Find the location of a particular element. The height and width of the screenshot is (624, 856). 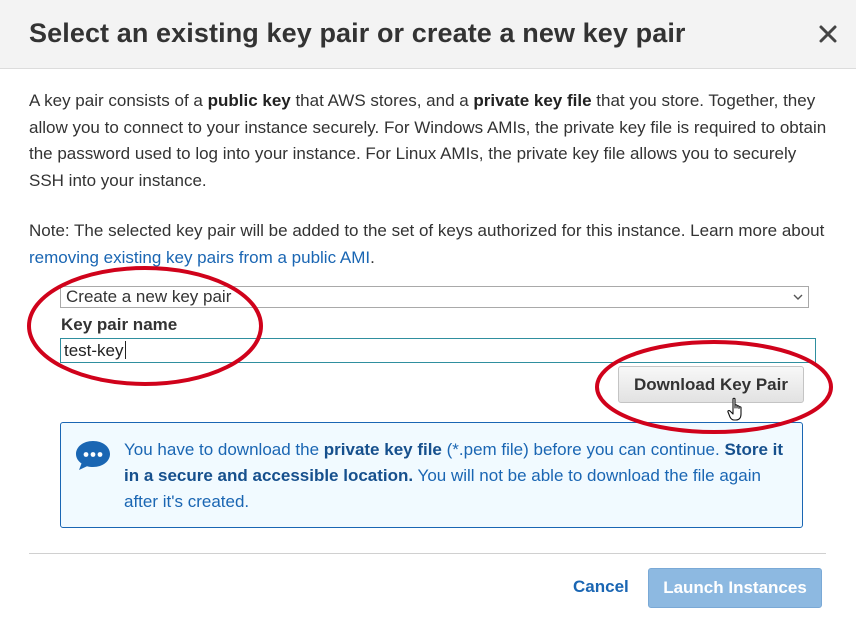

key-pair-select: Create a new key pair is located at coordinates (434, 297).